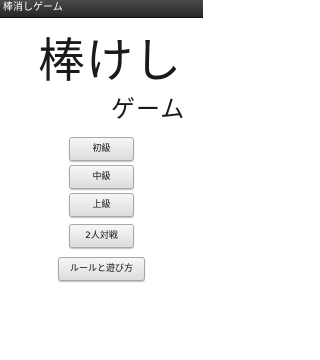  Describe the element at coordinates (110, 61) in the screenshot. I see `logo-title: 棒けし` at that location.